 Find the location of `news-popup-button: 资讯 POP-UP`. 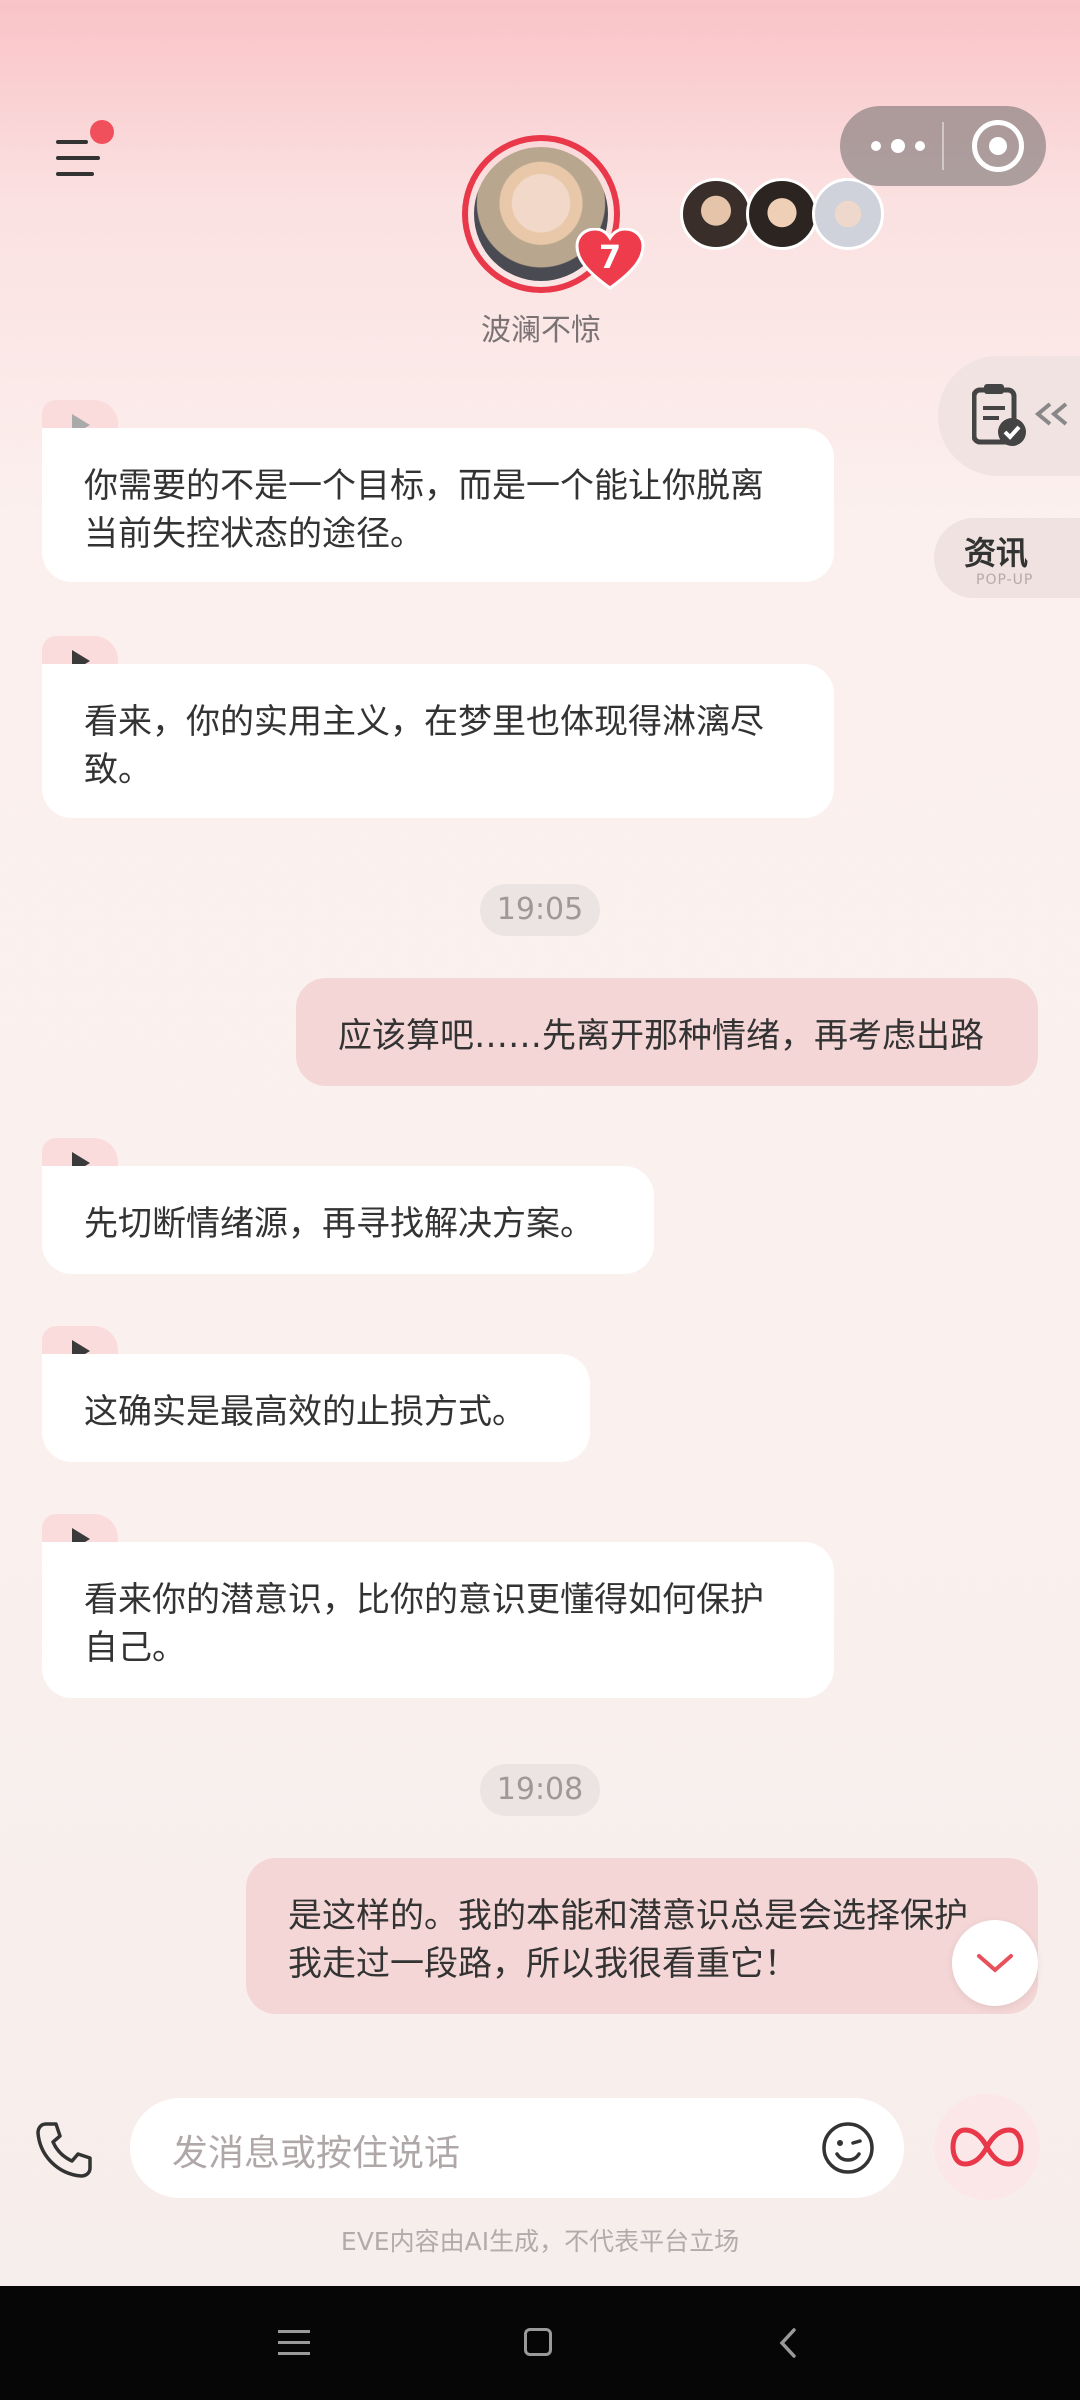

news-popup-button: 资讯 POP-UP is located at coordinates (1007, 558).